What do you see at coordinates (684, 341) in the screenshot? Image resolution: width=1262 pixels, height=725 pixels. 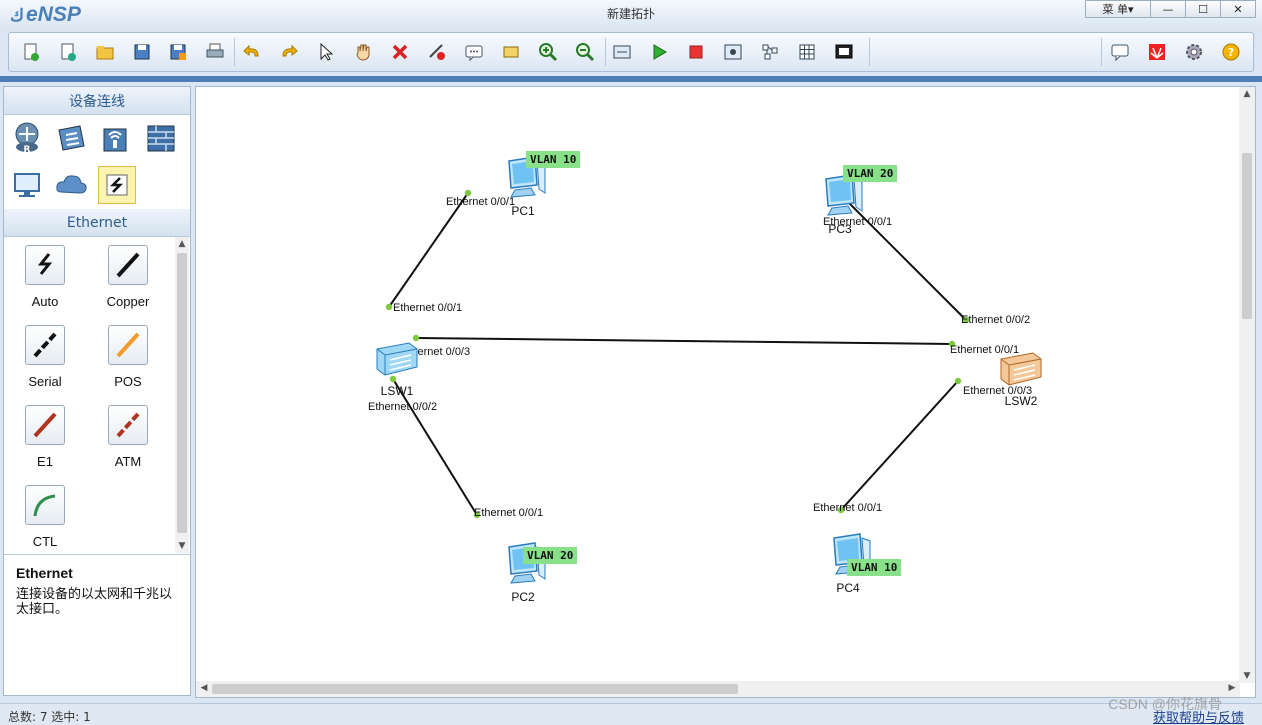 I see `link-lsw1-lsw2` at bounding box center [684, 341].